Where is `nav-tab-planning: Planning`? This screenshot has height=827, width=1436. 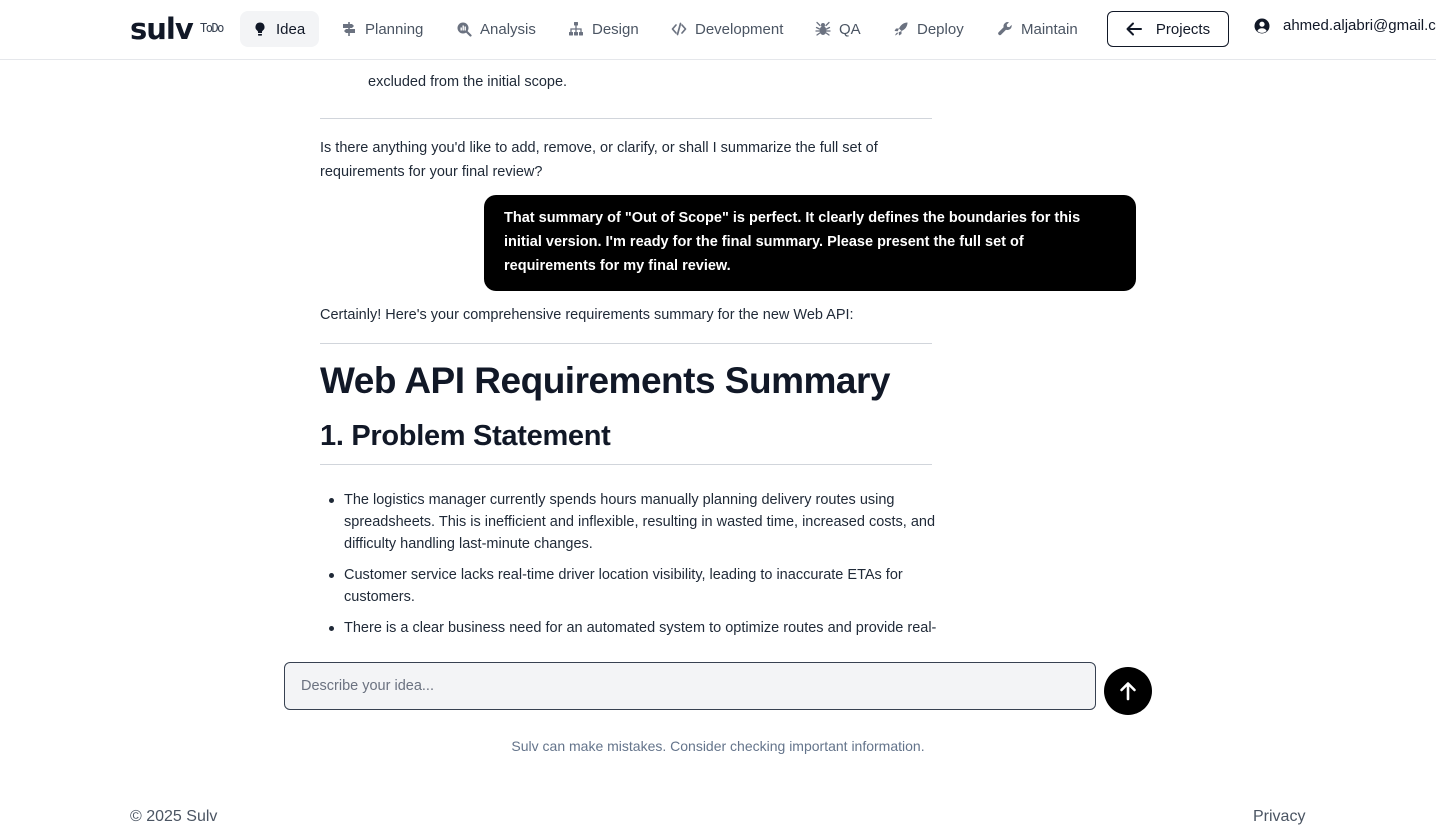
nav-tab-planning: Planning is located at coordinates (382, 29).